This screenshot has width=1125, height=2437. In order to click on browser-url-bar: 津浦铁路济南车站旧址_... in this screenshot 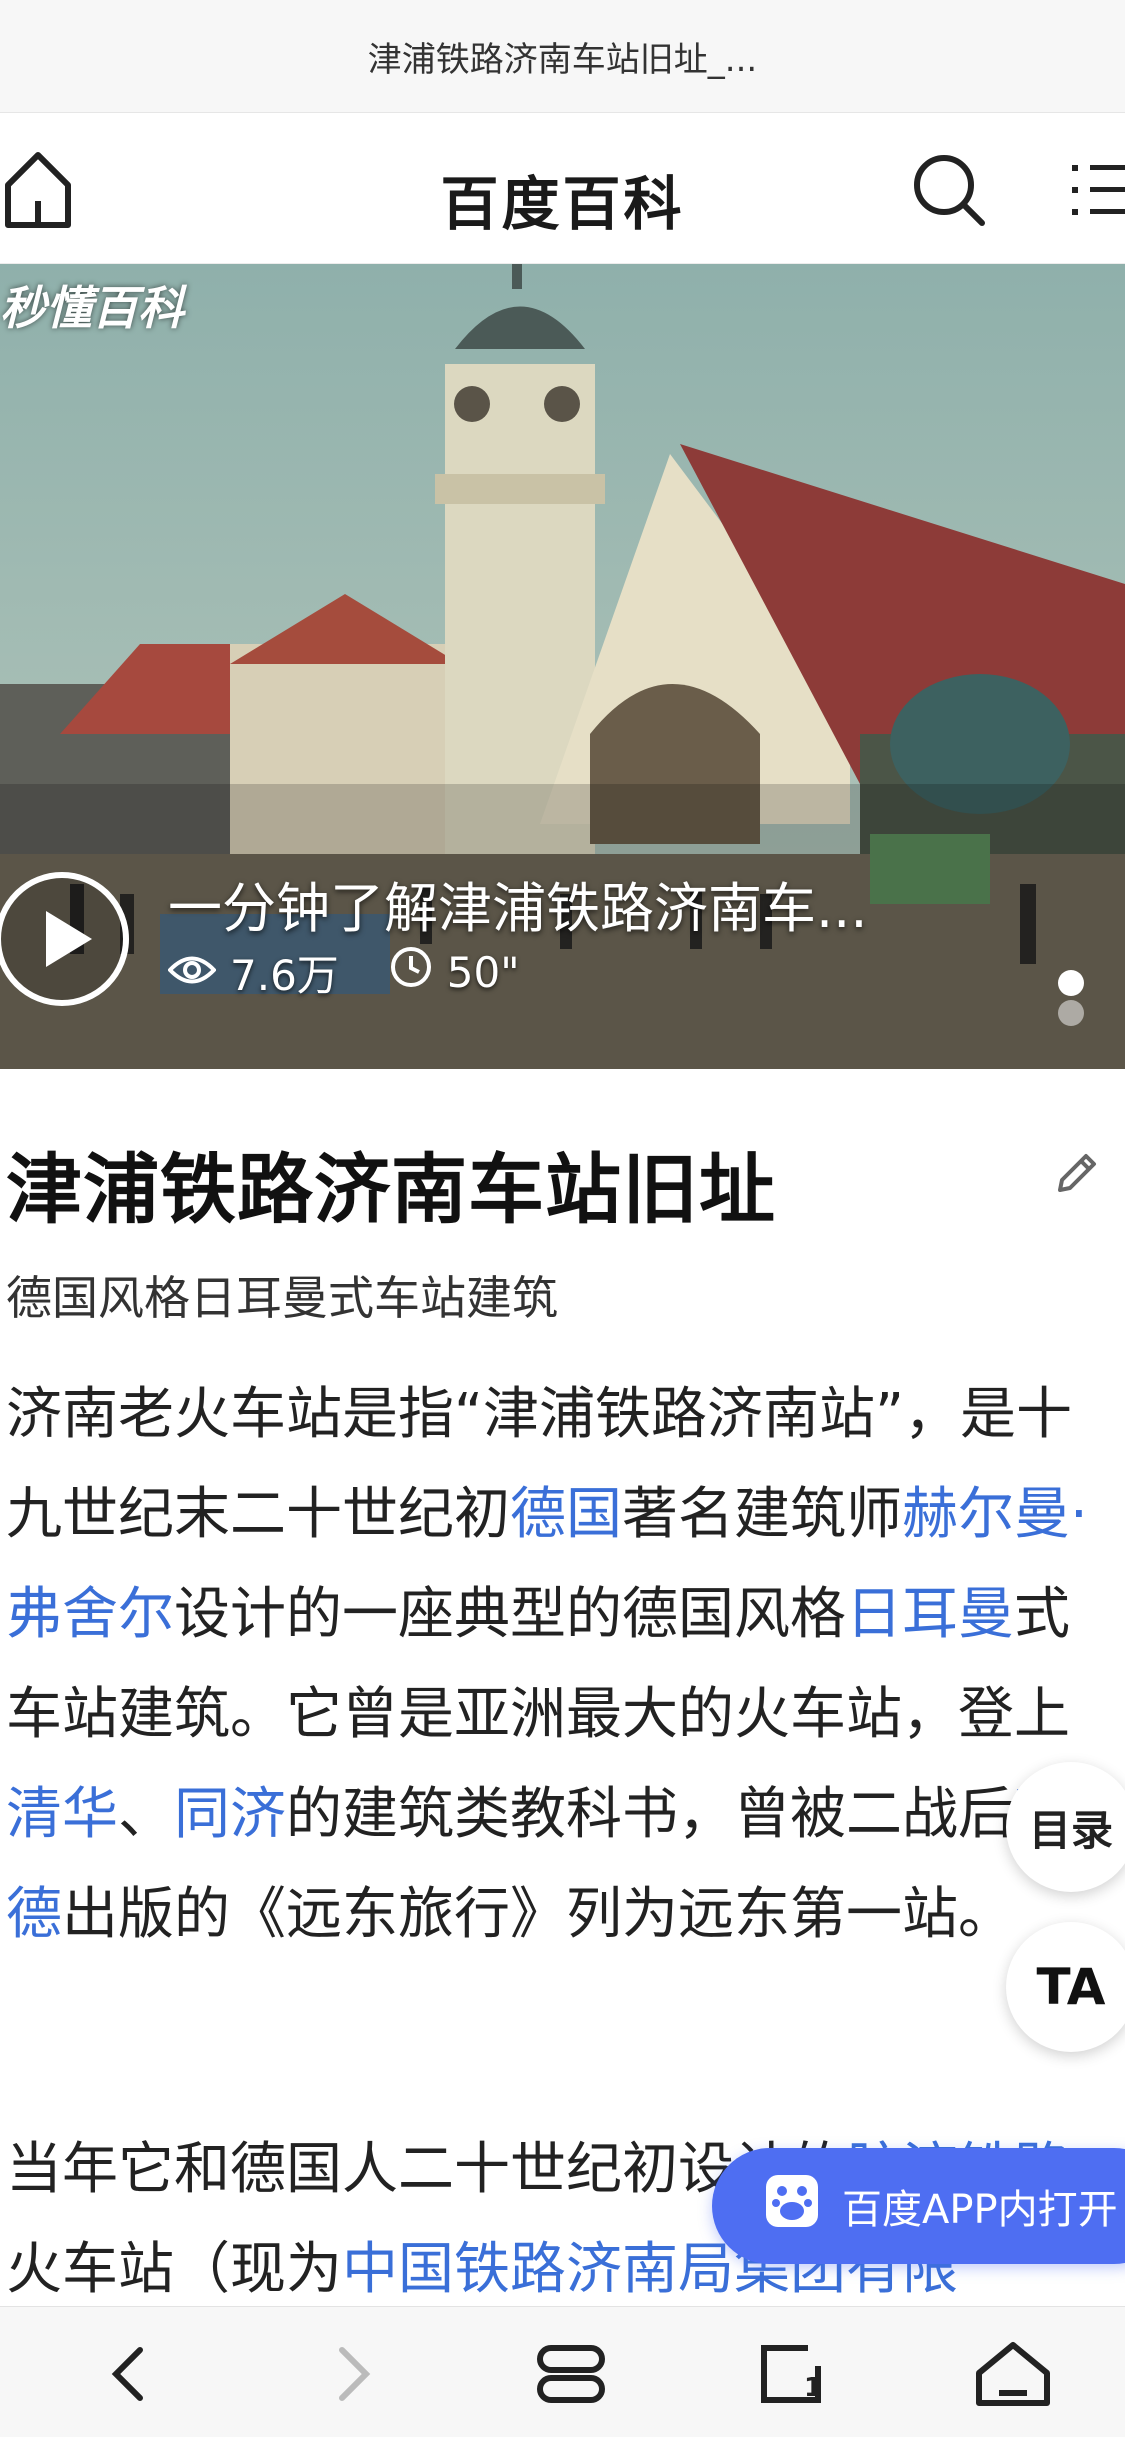, I will do `click(562, 56)`.